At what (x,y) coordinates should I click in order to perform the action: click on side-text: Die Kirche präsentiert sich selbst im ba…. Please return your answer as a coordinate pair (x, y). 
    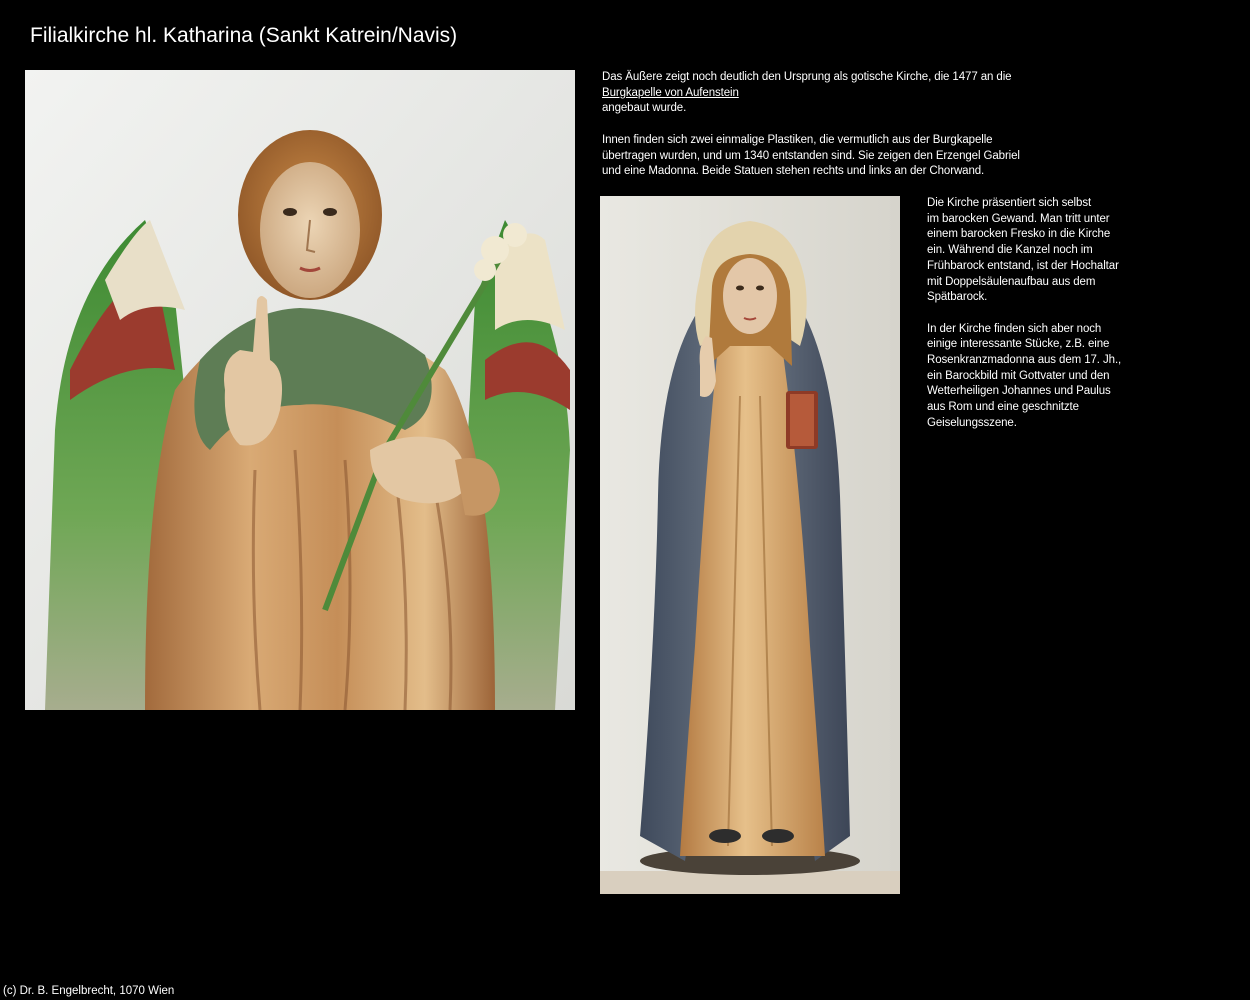
    Looking at the image, I should click on (1037, 314).